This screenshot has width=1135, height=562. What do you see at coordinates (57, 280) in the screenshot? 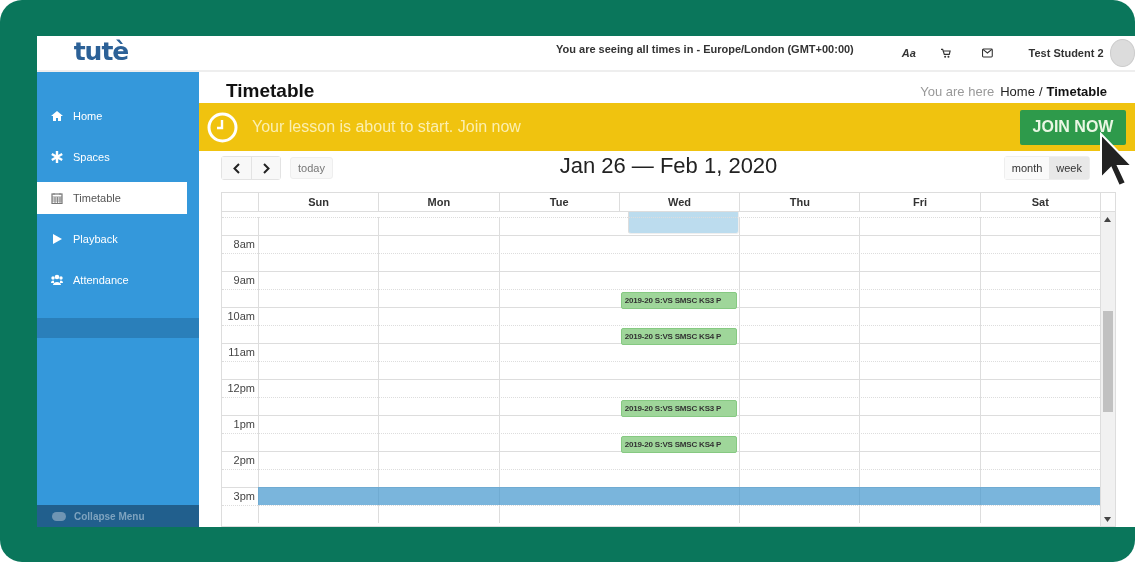
I see `users-icon` at bounding box center [57, 280].